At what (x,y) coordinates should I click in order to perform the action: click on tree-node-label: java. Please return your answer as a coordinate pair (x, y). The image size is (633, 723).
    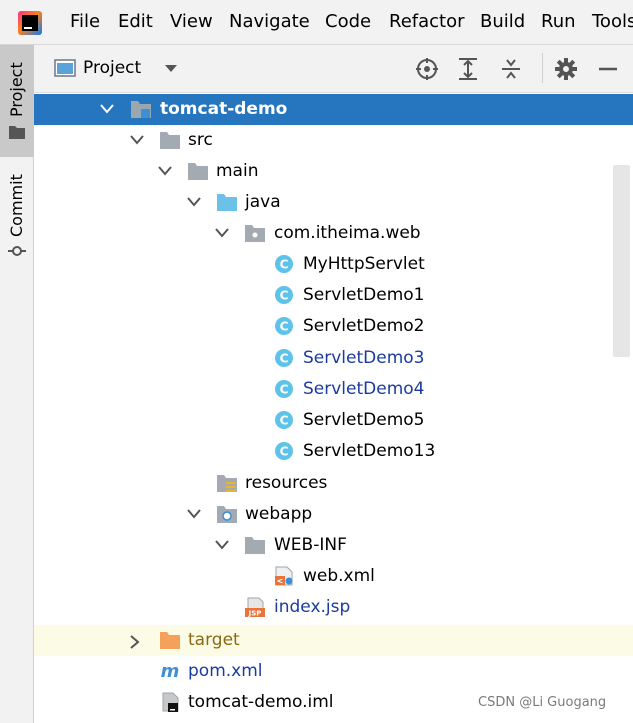
    Looking at the image, I should click on (263, 202).